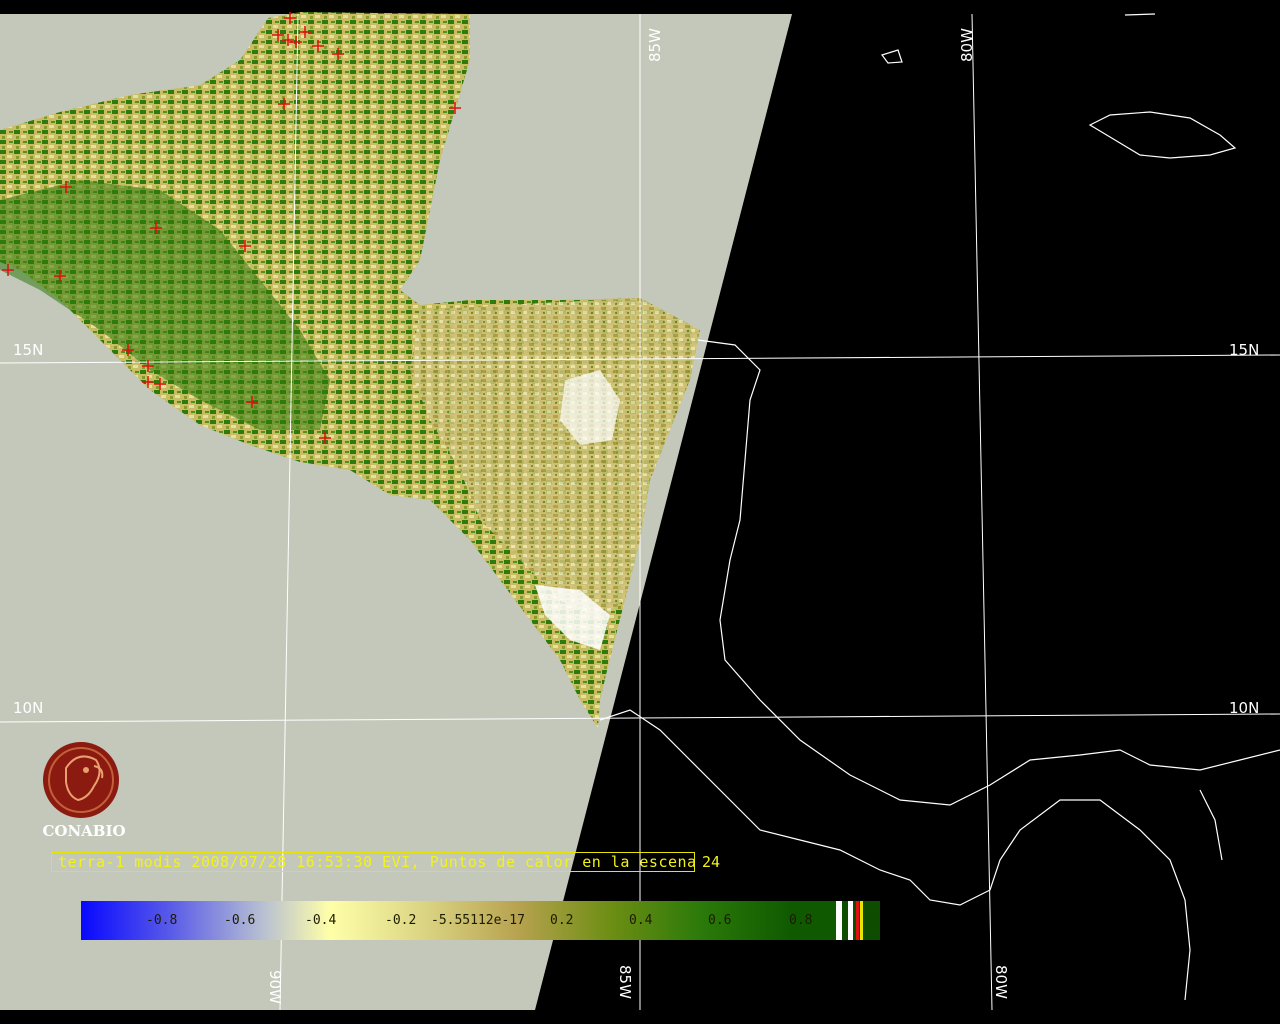 Image resolution: width=1280 pixels, height=1024 pixels. I want to click on lat-label-10n-left: 10N, so click(28, 708).